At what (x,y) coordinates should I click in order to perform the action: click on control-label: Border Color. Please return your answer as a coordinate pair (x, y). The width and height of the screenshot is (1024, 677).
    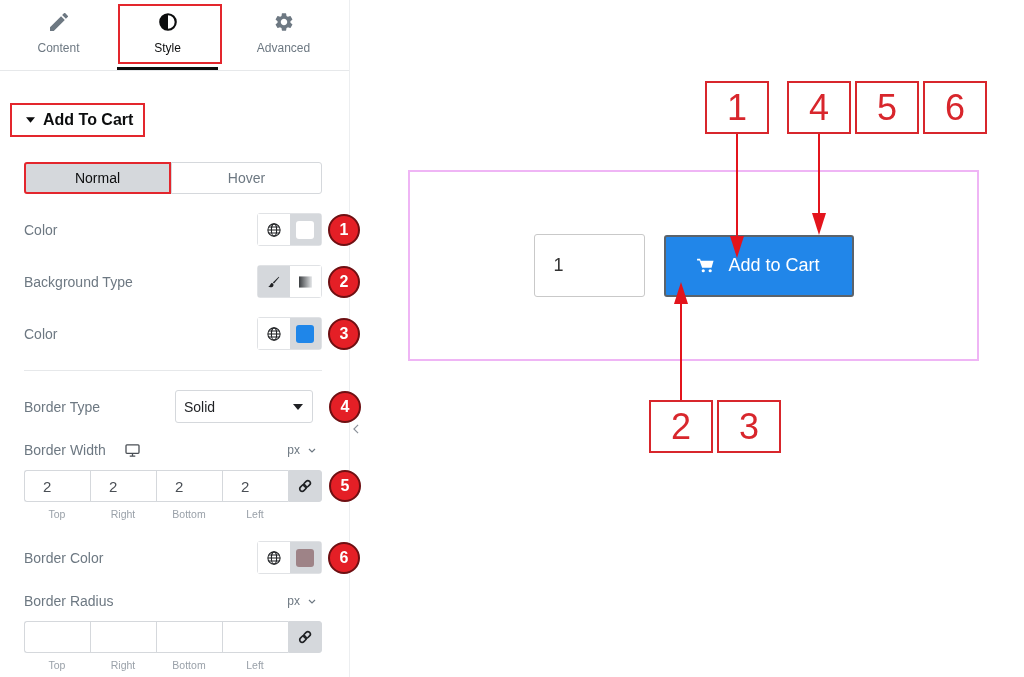
    Looking at the image, I should click on (64, 557).